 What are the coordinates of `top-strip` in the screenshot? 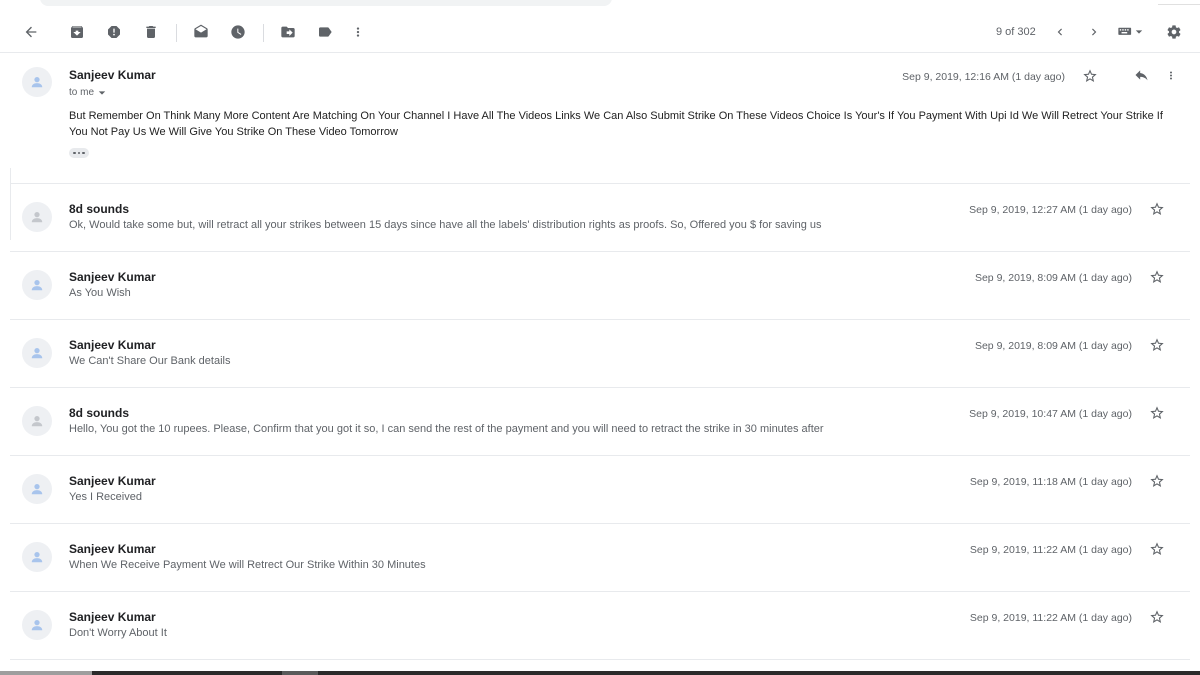 It's located at (600, 6).